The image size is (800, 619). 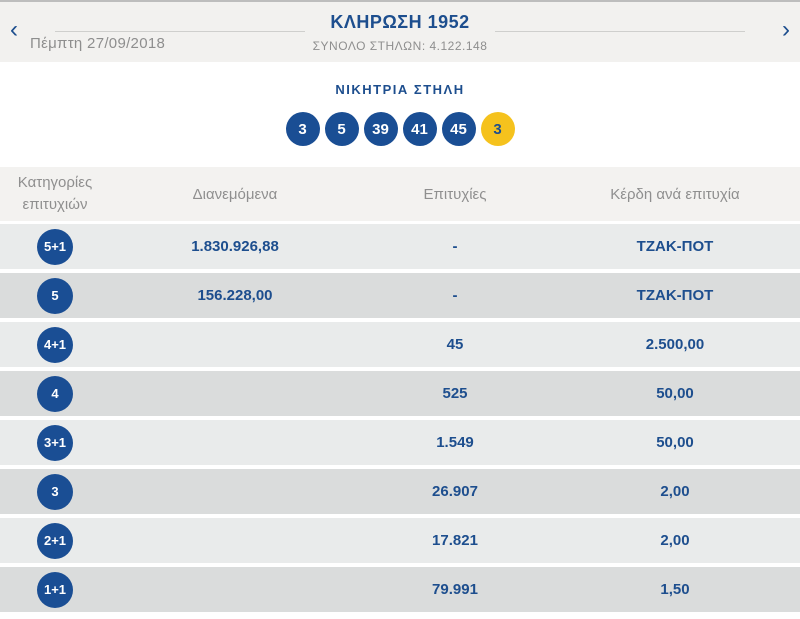 What do you see at coordinates (55, 589) in the screenshot?
I see `category-badge: 1+1` at bounding box center [55, 589].